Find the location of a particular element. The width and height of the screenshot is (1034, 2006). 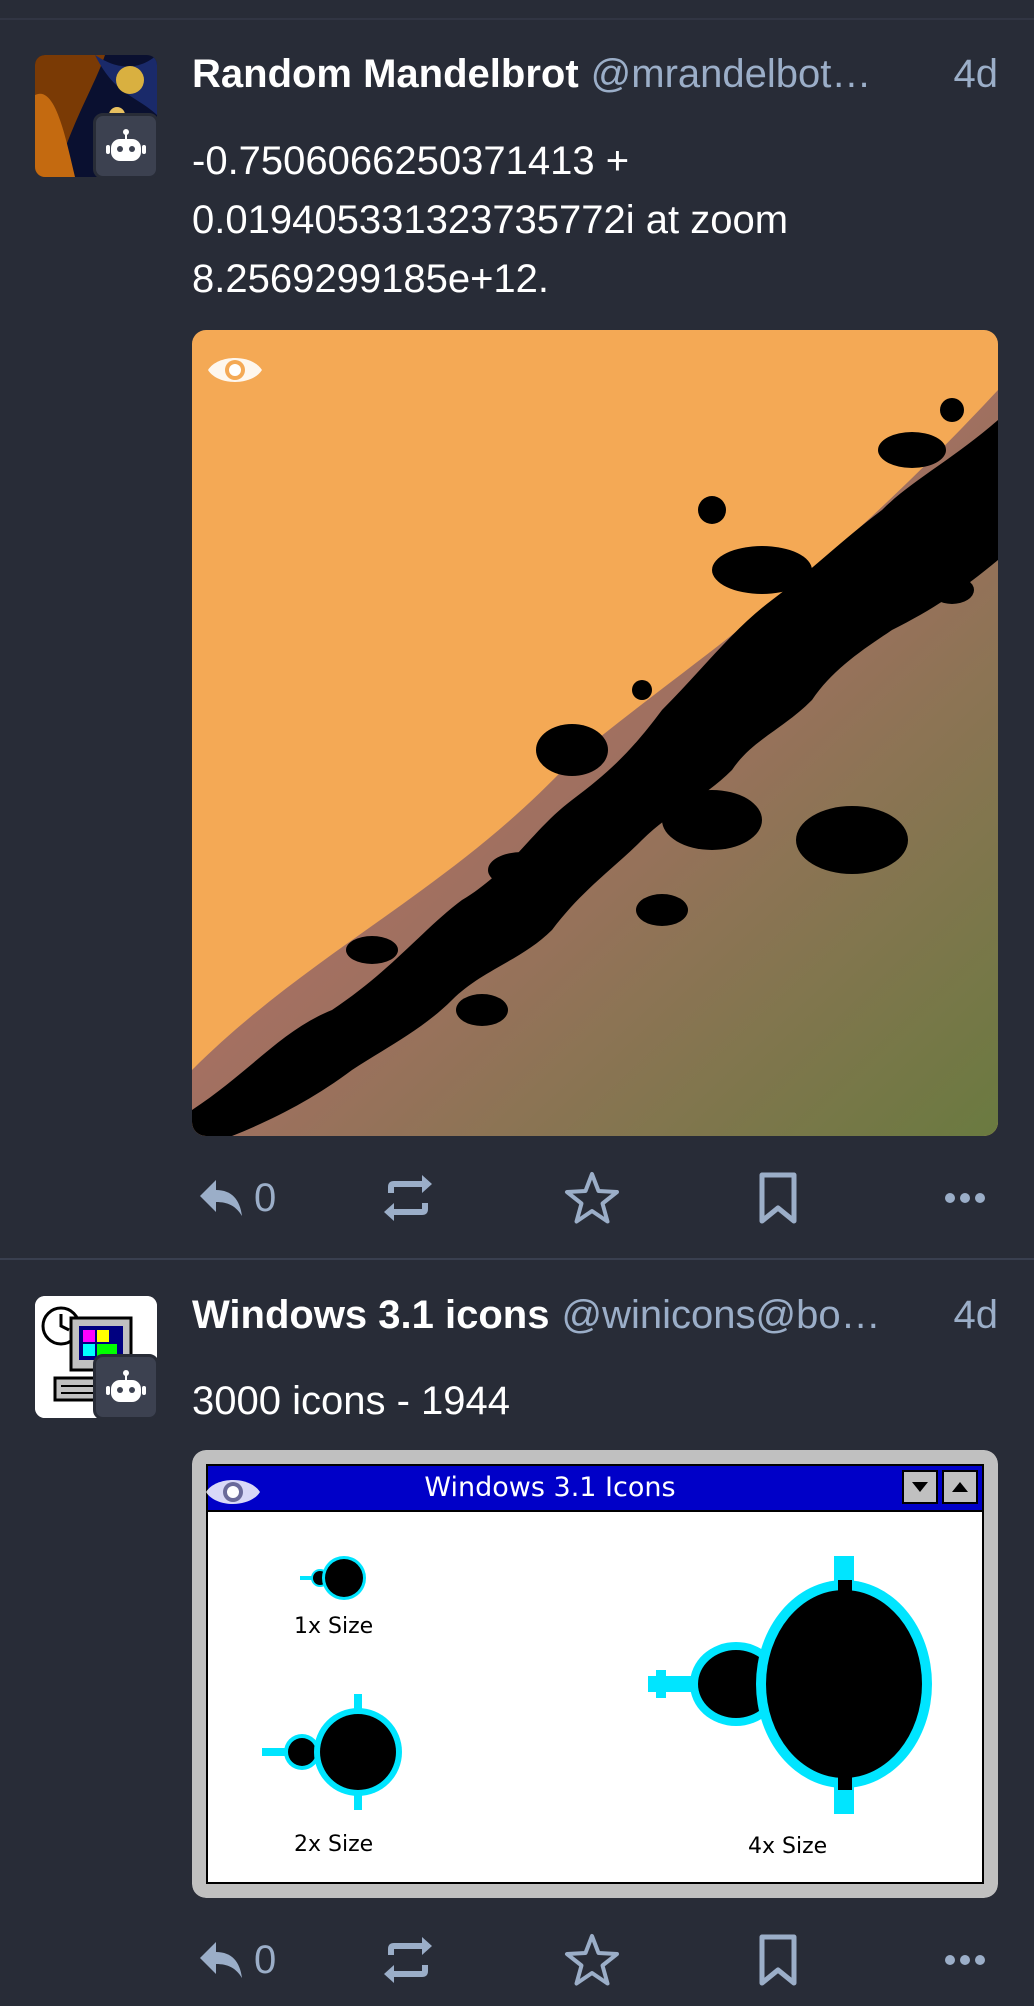

display-name: Windows 3.1 icons is located at coordinates (370, 1315).